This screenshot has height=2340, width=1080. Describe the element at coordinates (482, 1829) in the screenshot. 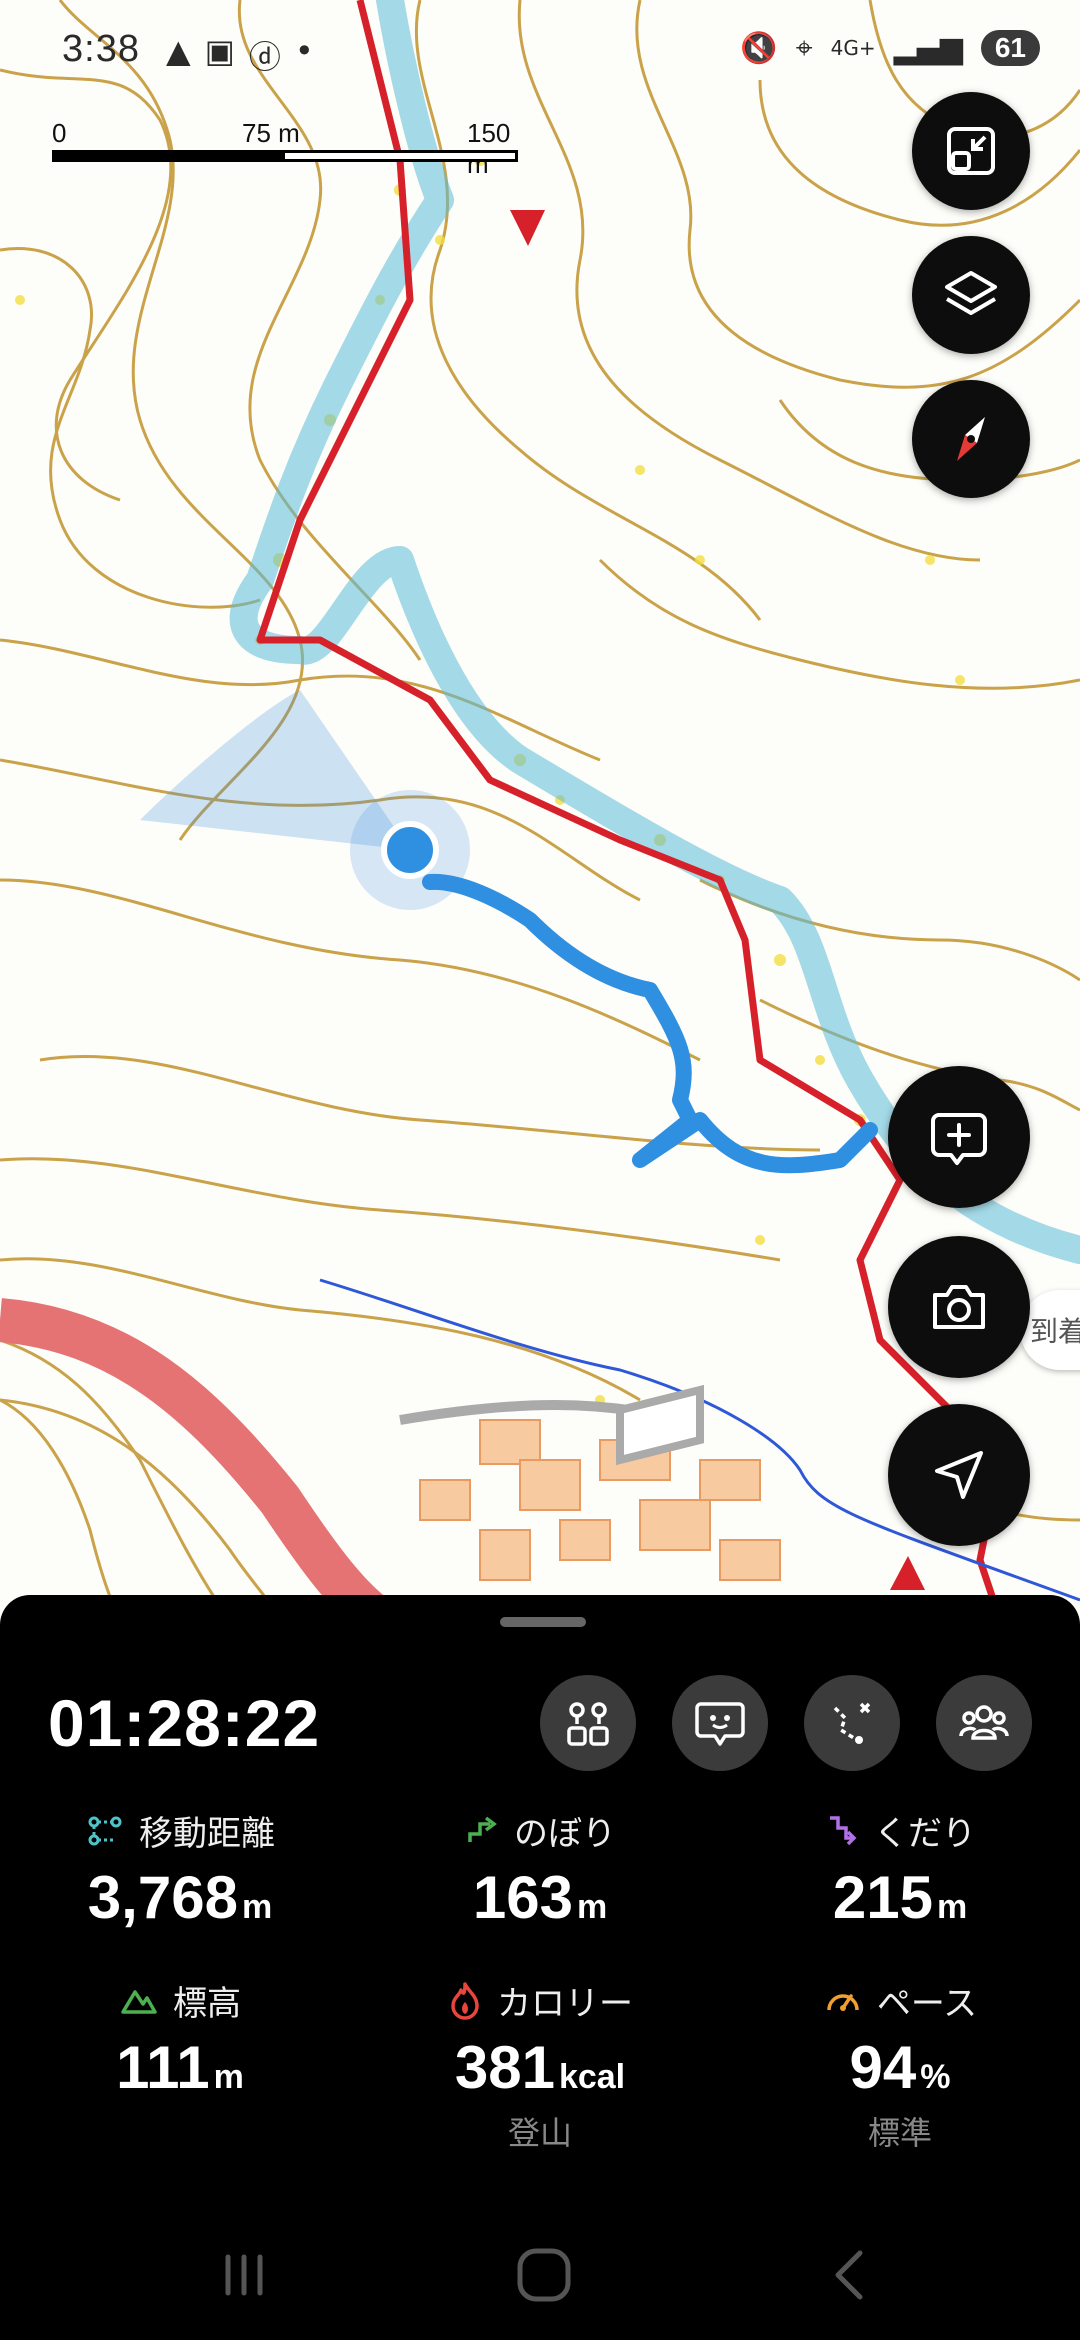

I see `ascent-icon` at that location.